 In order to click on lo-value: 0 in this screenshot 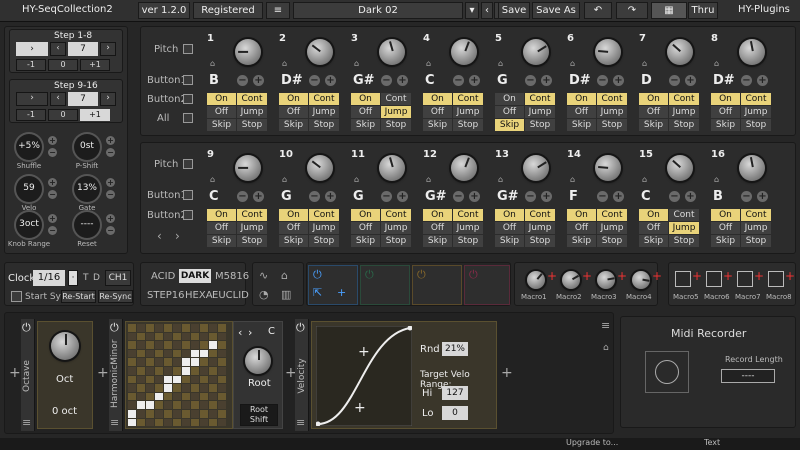, I will do `click(455, 413)`.